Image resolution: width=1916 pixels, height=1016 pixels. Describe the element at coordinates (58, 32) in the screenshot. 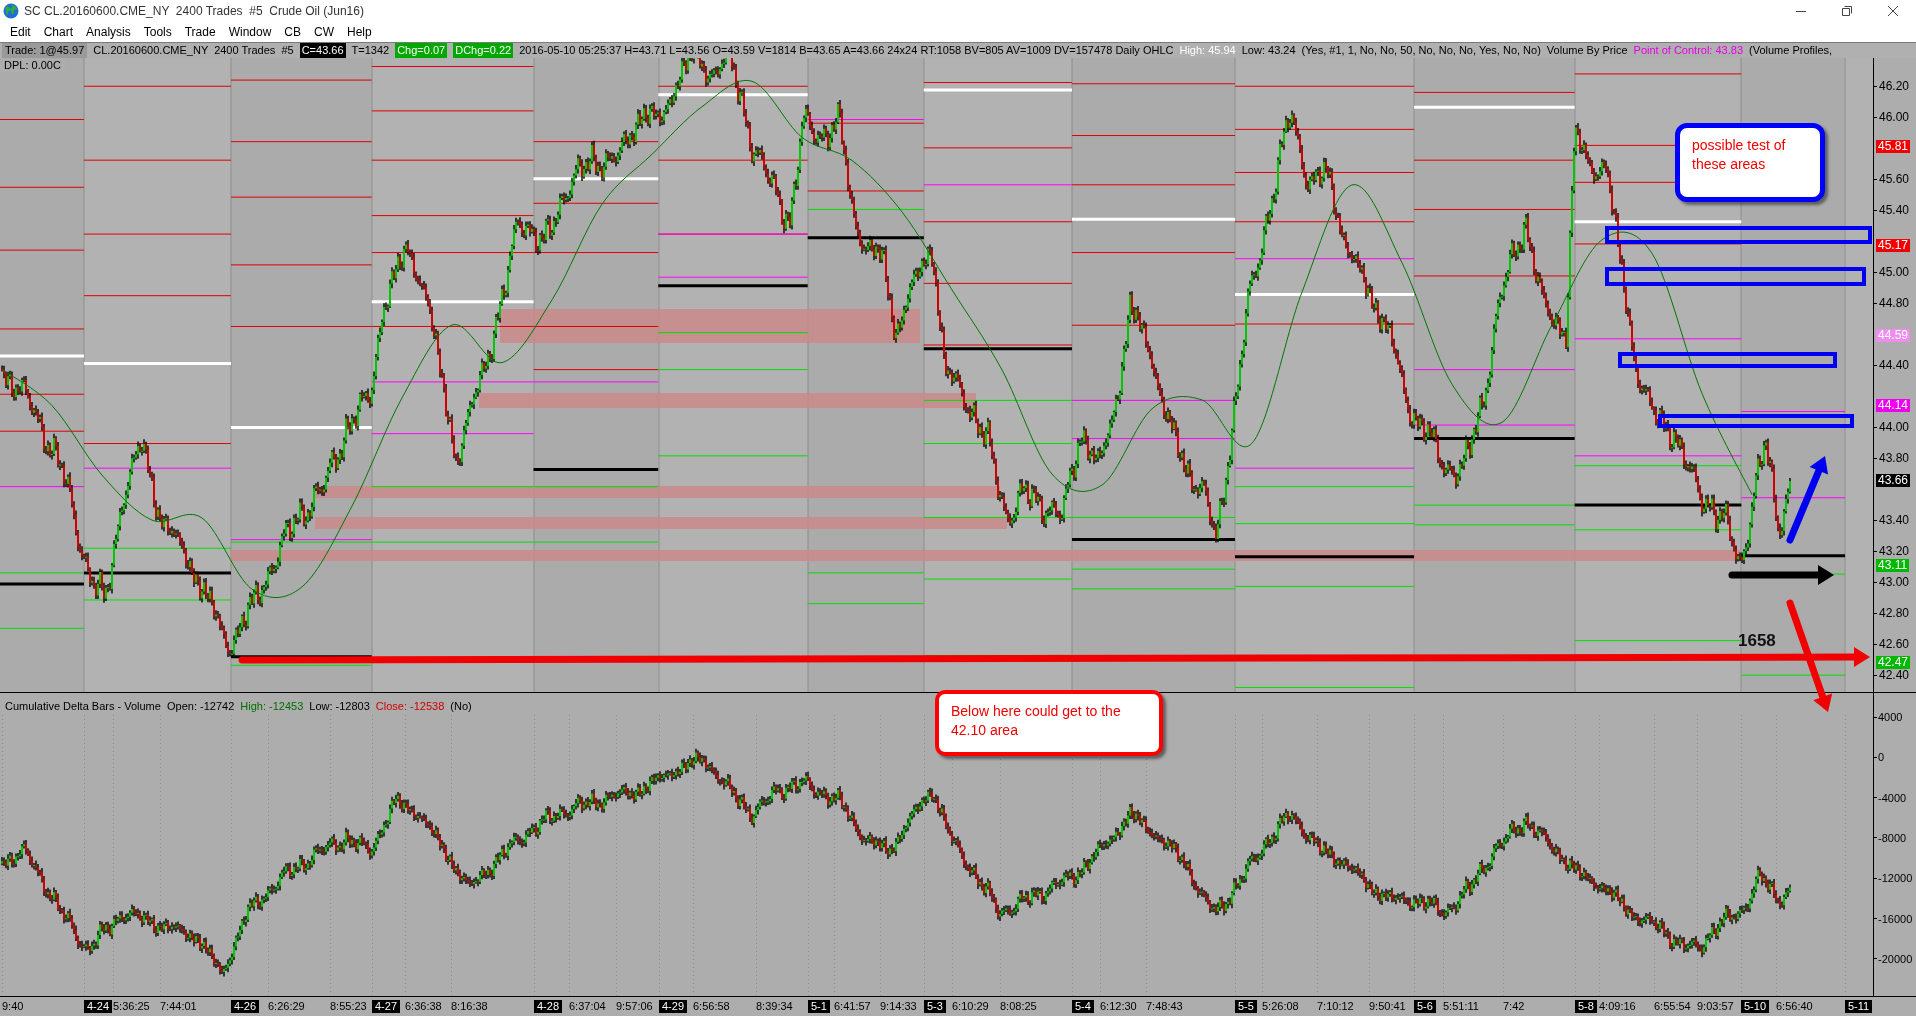

I see `menu-item: Chart` at that location.